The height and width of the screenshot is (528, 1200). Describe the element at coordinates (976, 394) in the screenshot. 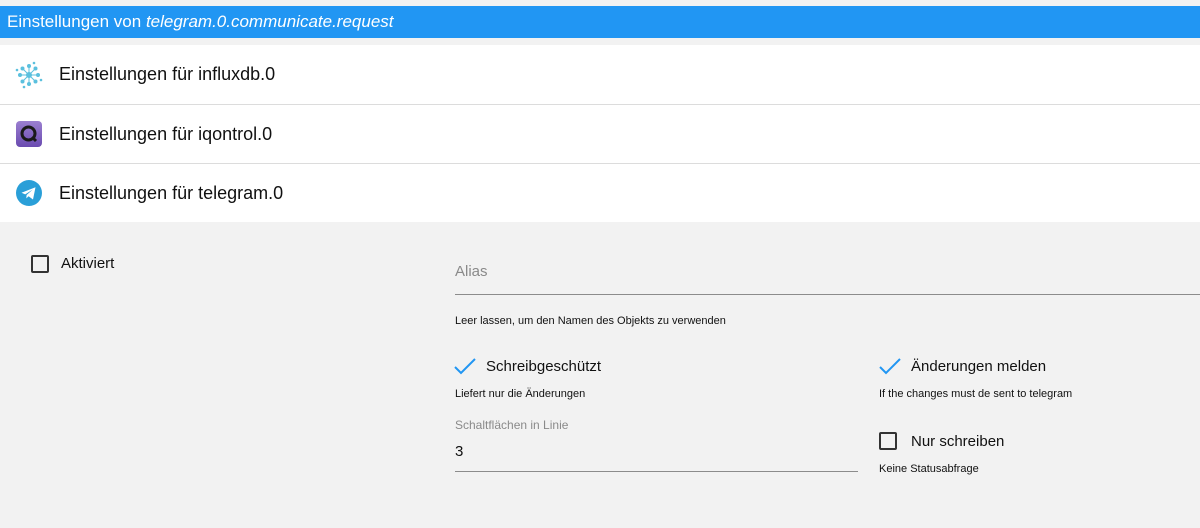

I see `report-changes-hint: If the changes must de sent to telegram` at that location.